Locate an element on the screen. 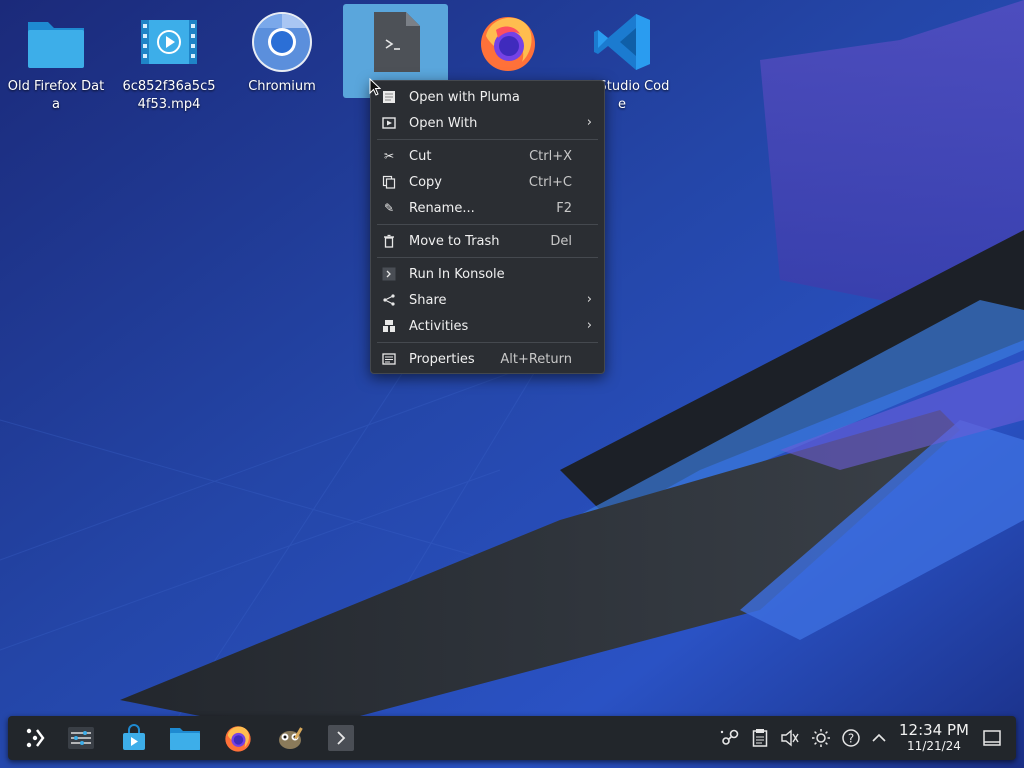  shortcut-label: Del is located at coordinates (561, 241).